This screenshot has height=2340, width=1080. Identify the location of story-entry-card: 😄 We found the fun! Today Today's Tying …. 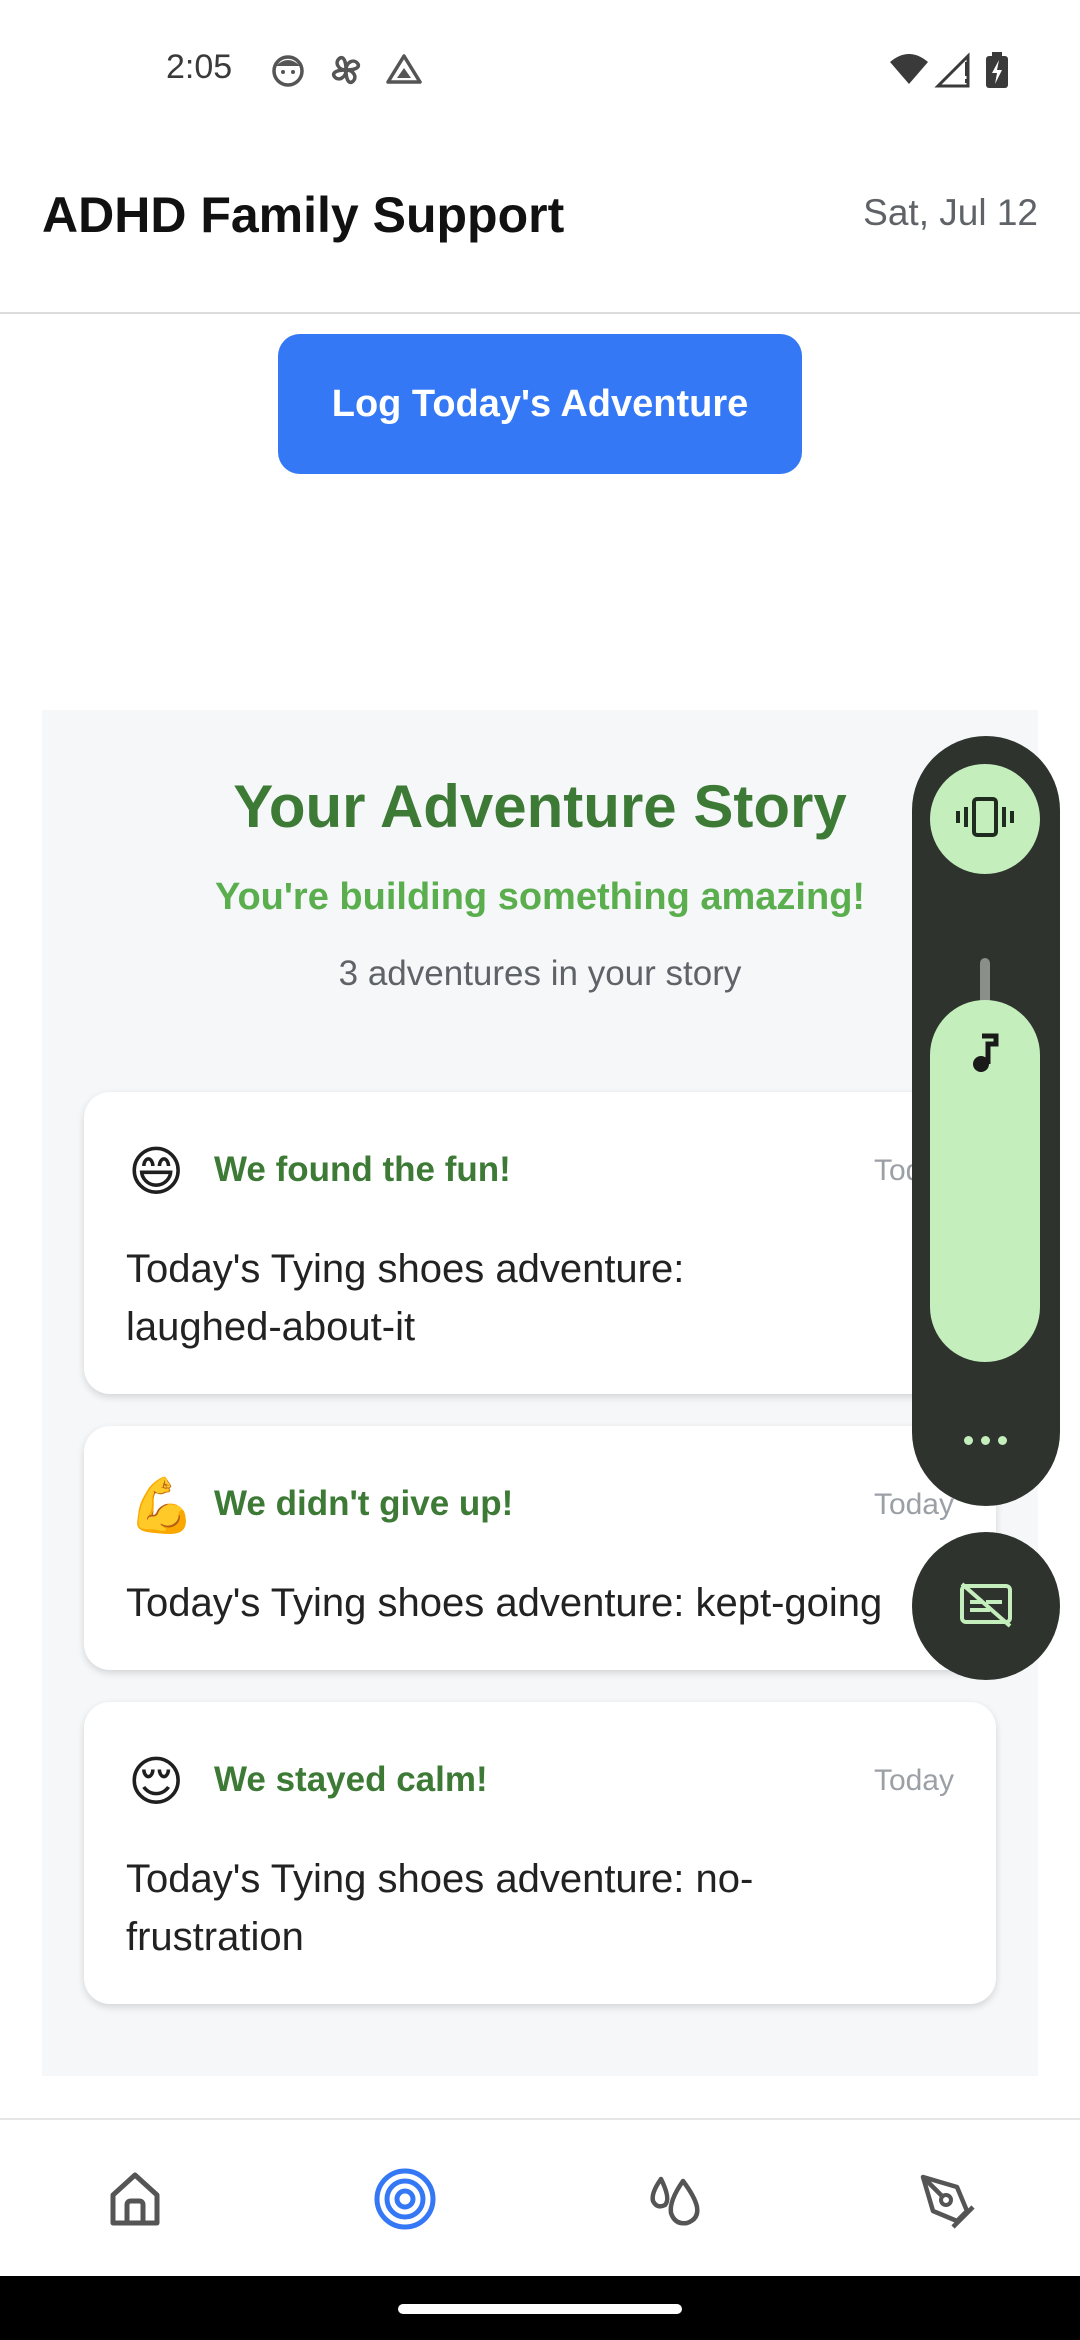
(540, 1243).